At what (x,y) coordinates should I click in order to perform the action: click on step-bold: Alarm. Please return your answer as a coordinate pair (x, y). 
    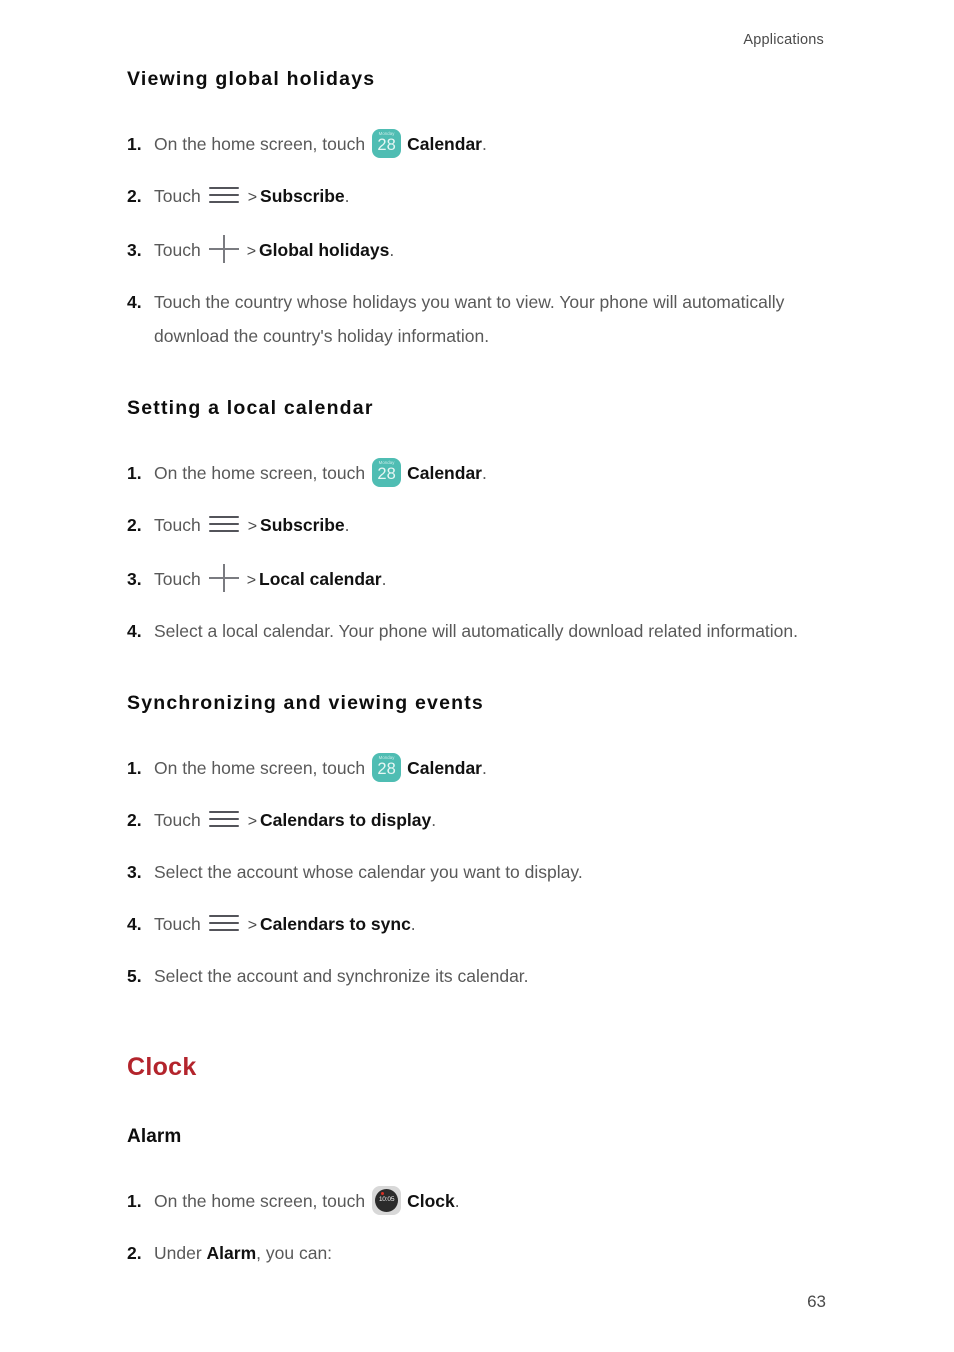
    Looking at the image, I should click on (231, 1253).